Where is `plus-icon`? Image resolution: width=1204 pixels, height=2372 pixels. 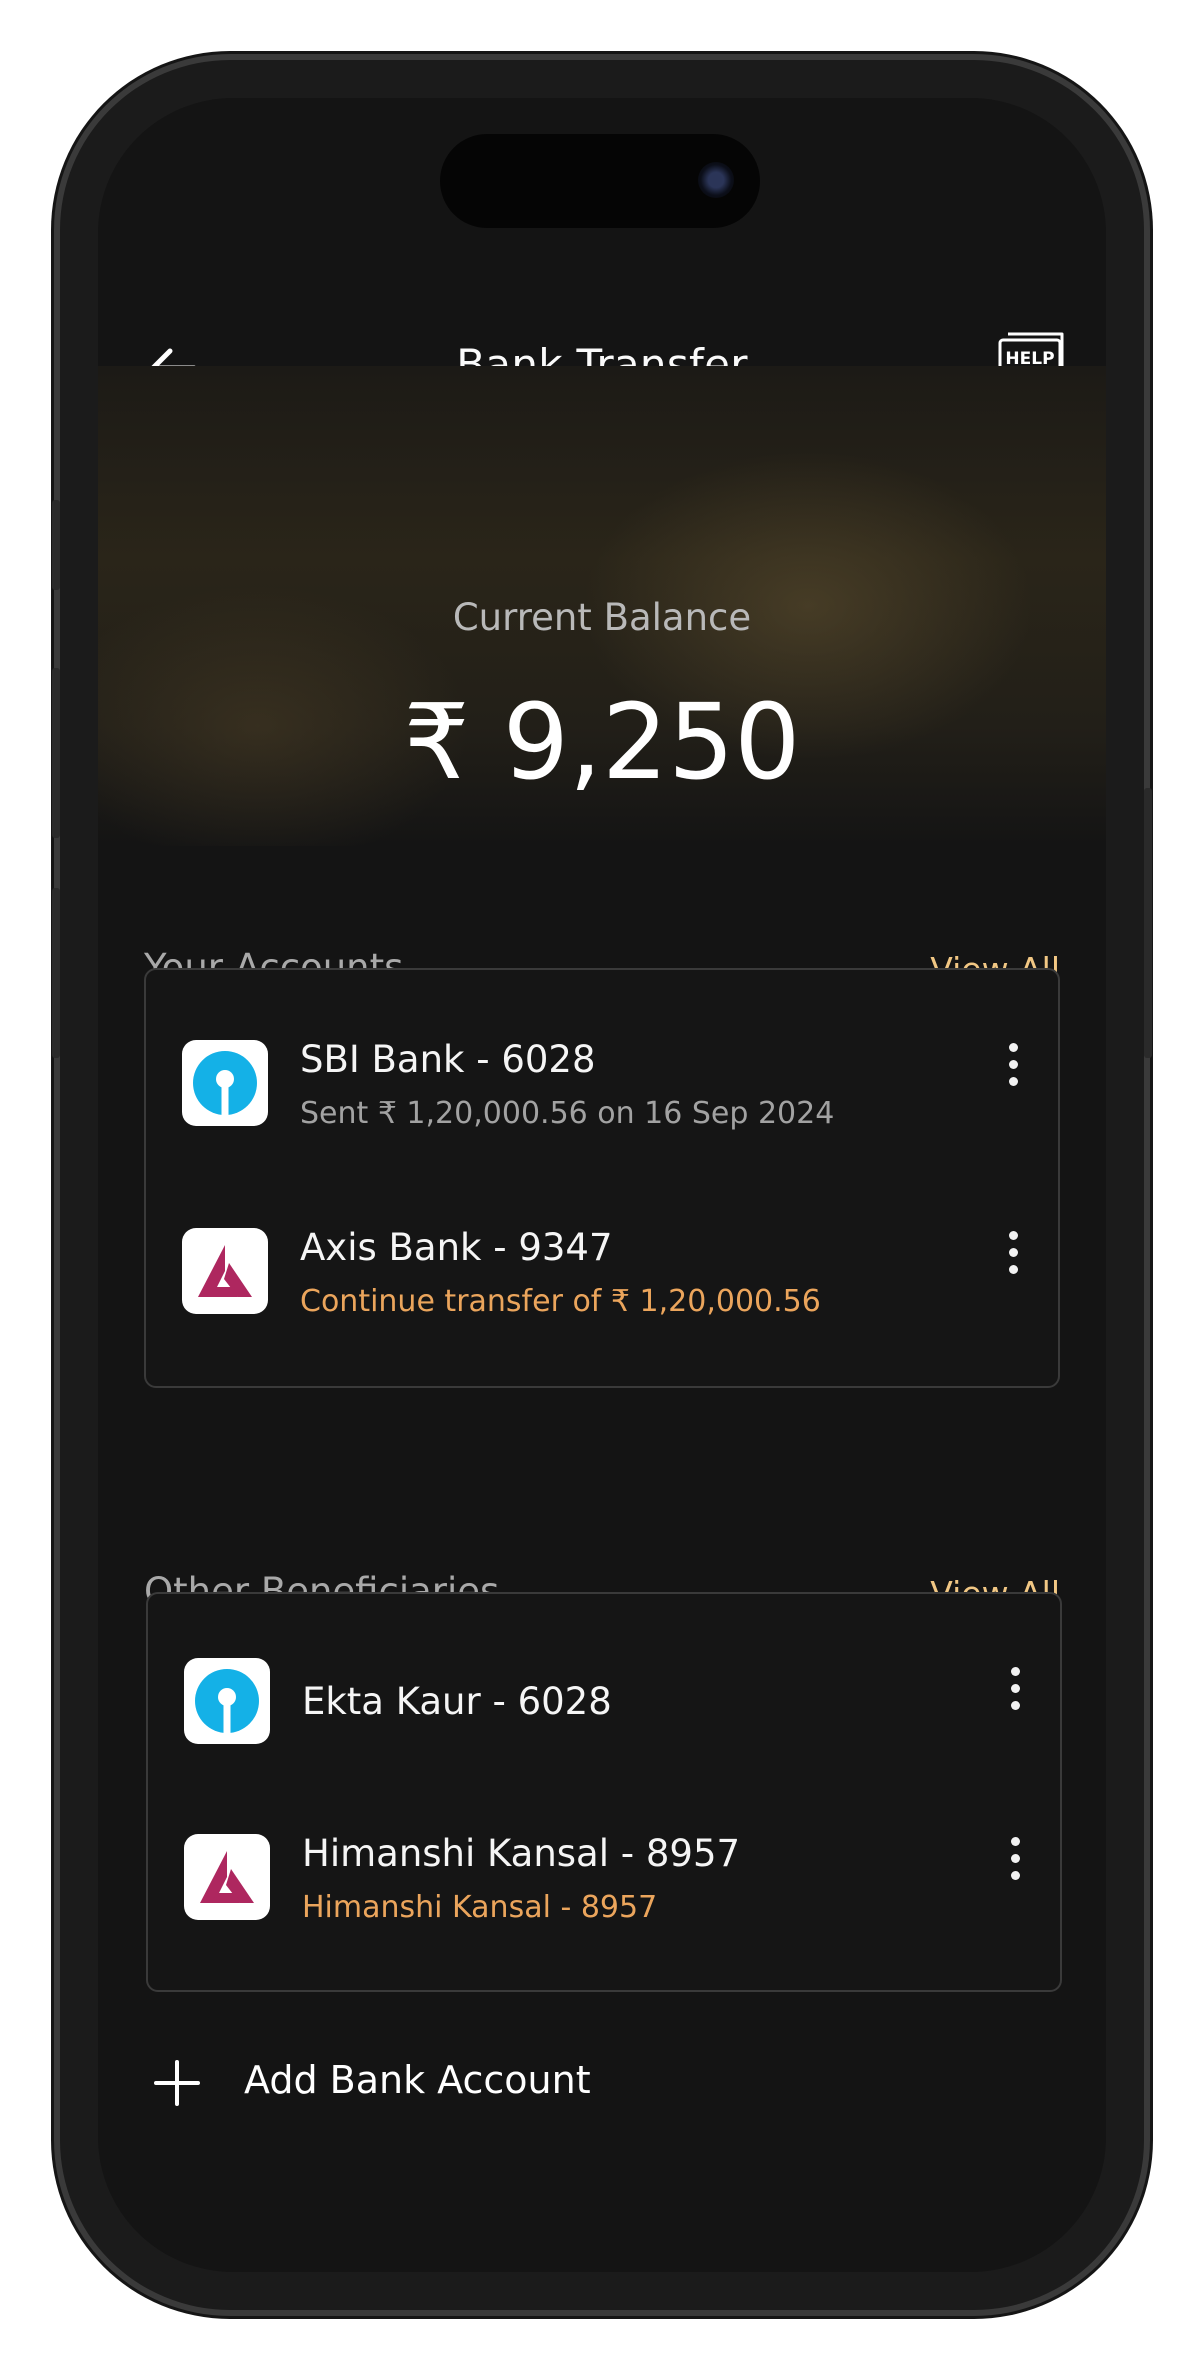
plus-icon is located at coordinates (177, 2083).